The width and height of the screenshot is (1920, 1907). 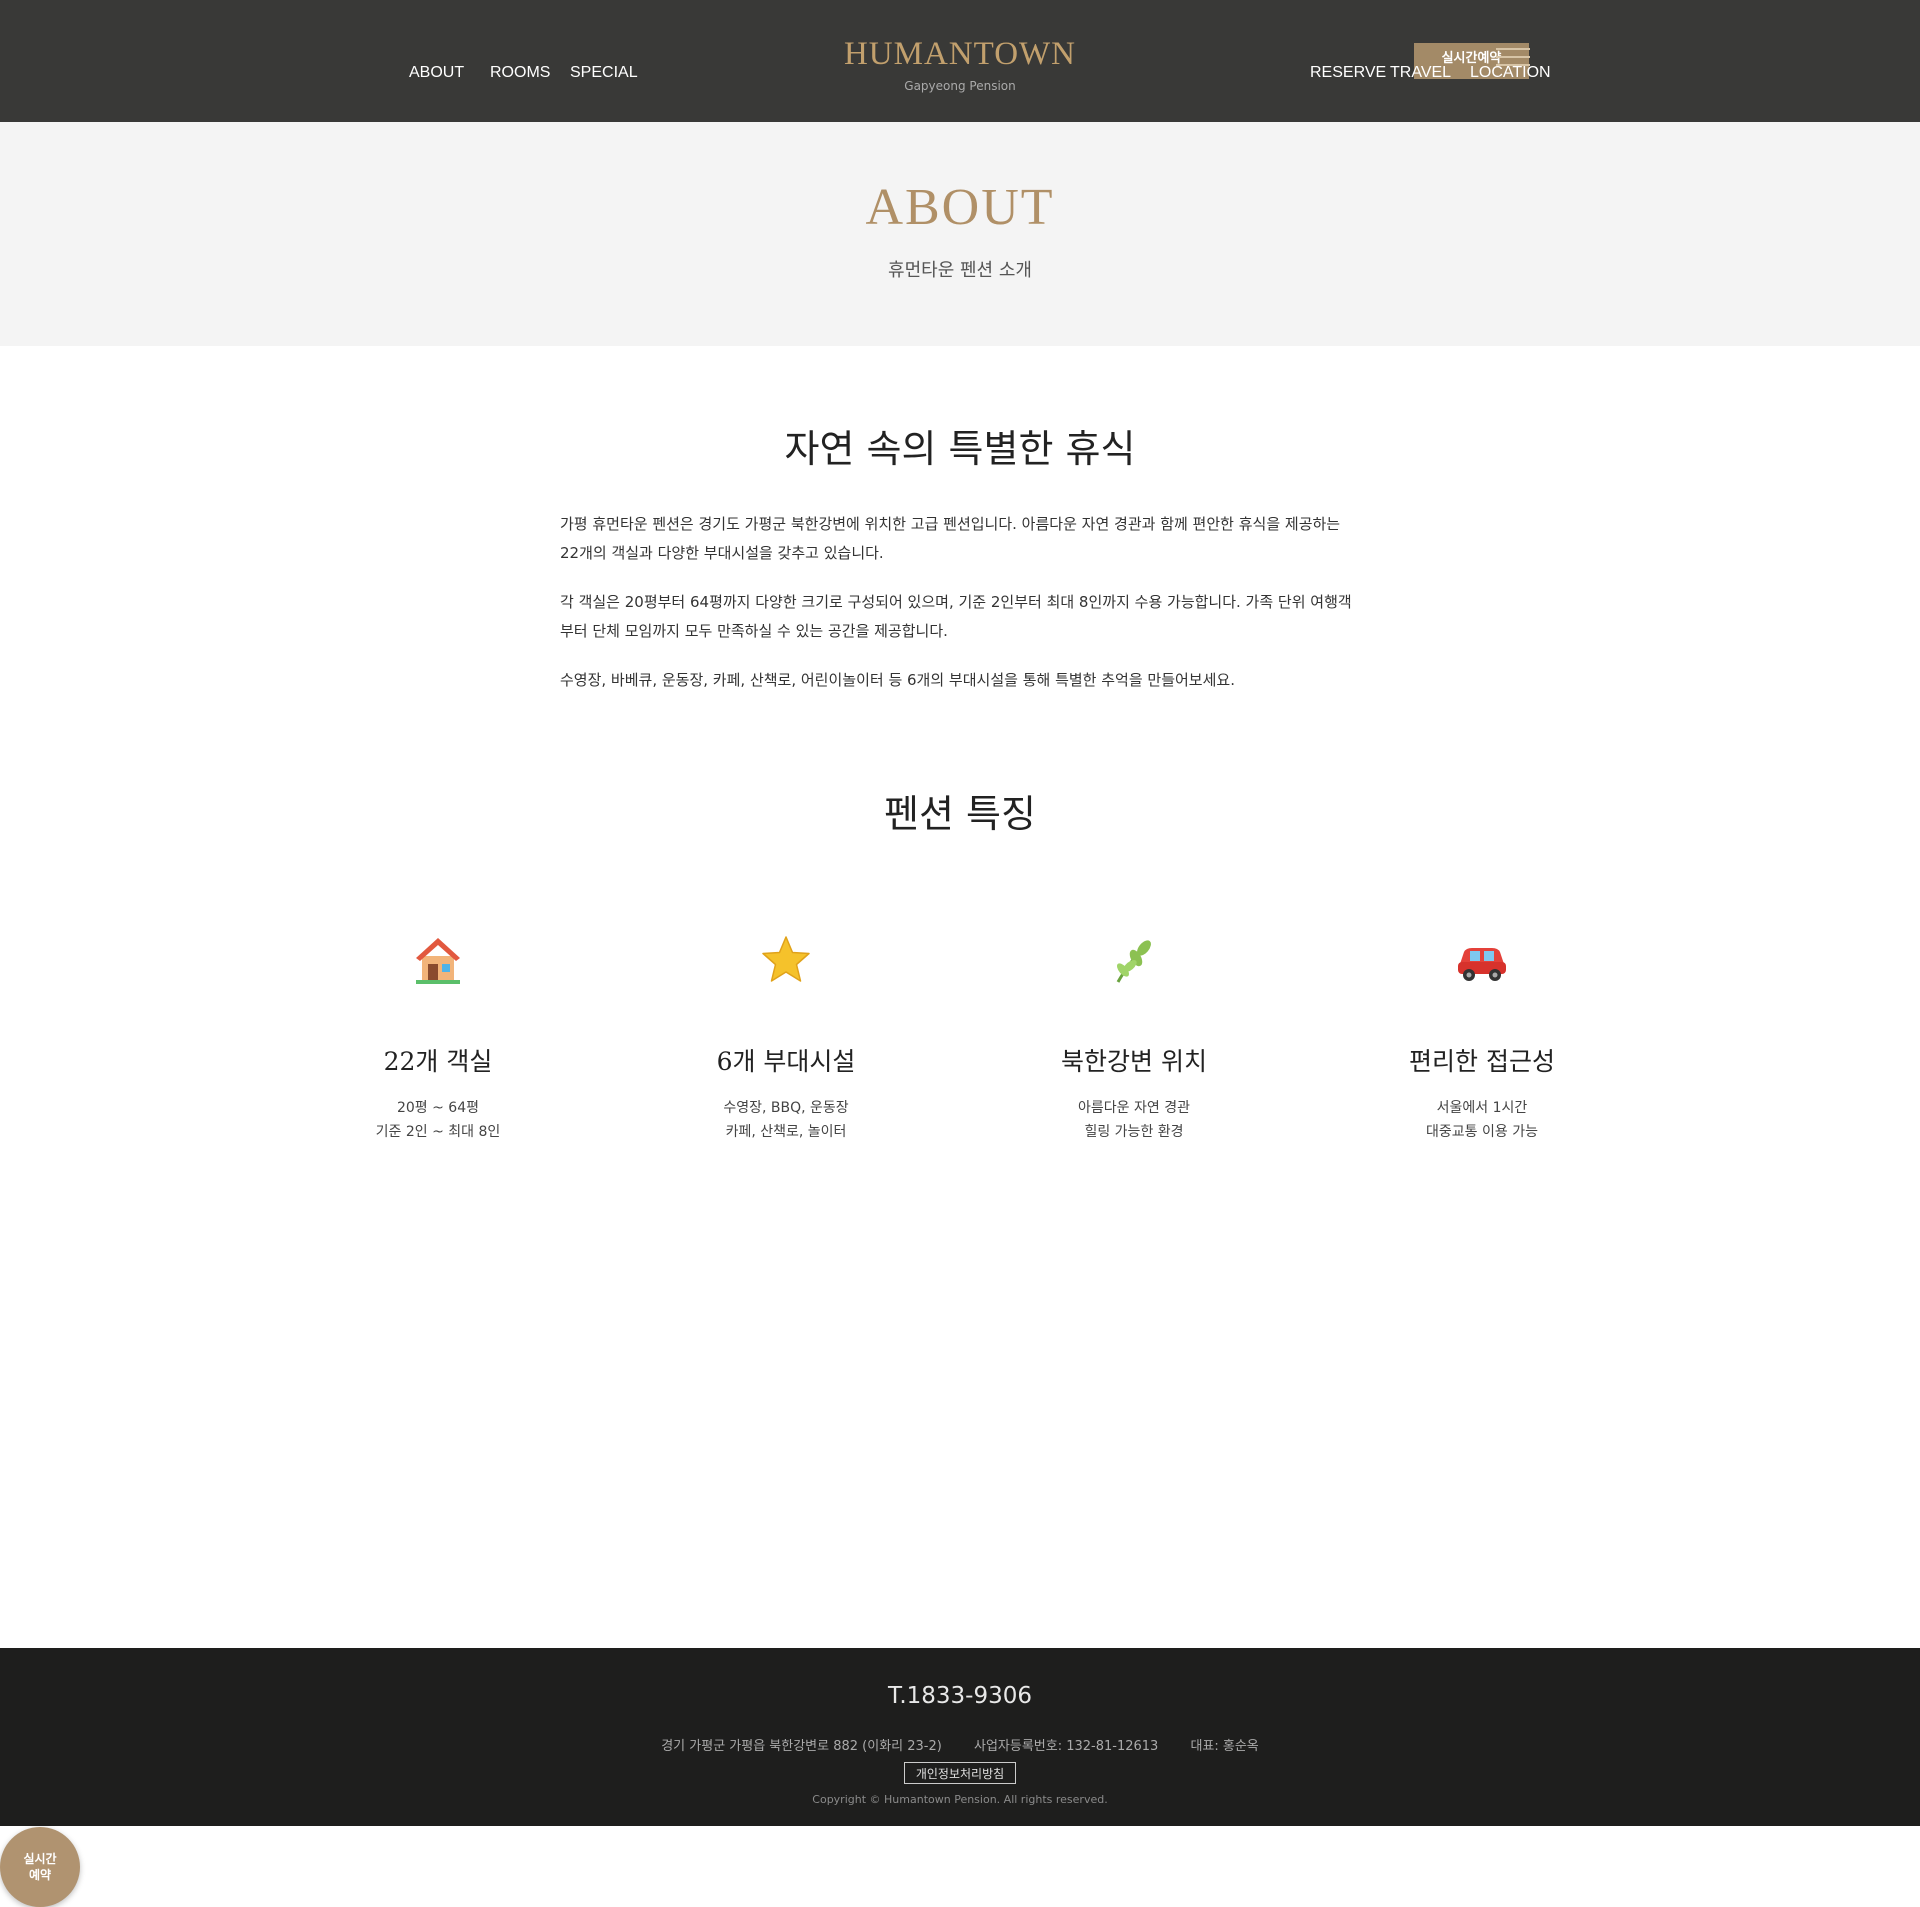 I want to click on page-subtitle: 휴먼타운 펜션 소개, so click(x=960, y=270).